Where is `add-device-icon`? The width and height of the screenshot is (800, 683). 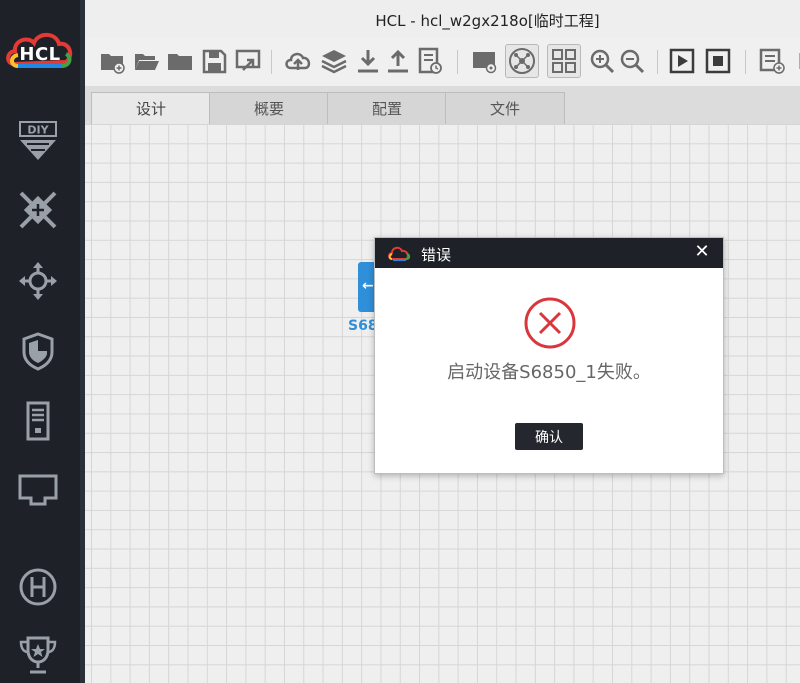 add-device-icon is located at coordinates (772, 61).